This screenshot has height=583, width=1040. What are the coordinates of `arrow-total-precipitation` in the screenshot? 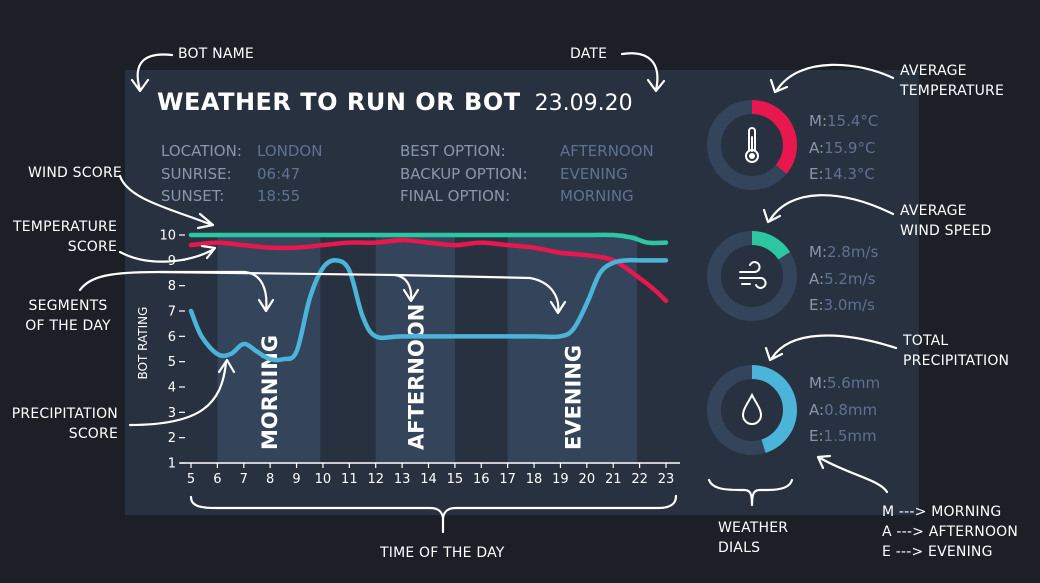 It's located at (834, 347).